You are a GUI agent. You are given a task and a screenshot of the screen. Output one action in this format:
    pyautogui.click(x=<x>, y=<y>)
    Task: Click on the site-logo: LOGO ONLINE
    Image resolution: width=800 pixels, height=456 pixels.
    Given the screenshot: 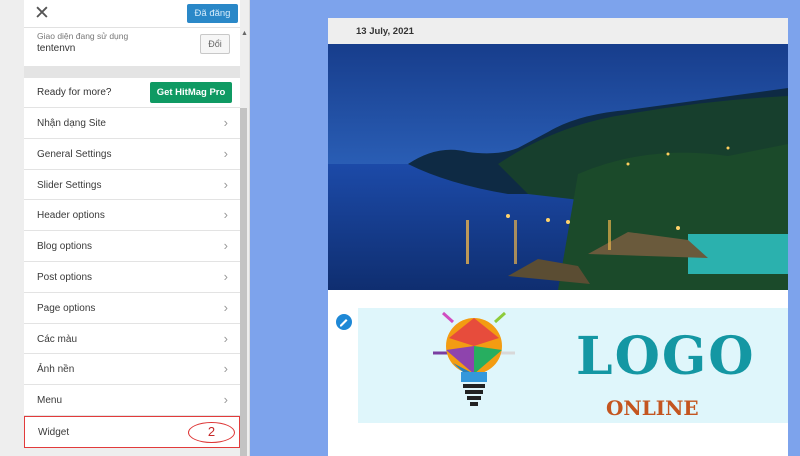 What is the action you would take?
    pyautogui.click(x=573, y=365)
    